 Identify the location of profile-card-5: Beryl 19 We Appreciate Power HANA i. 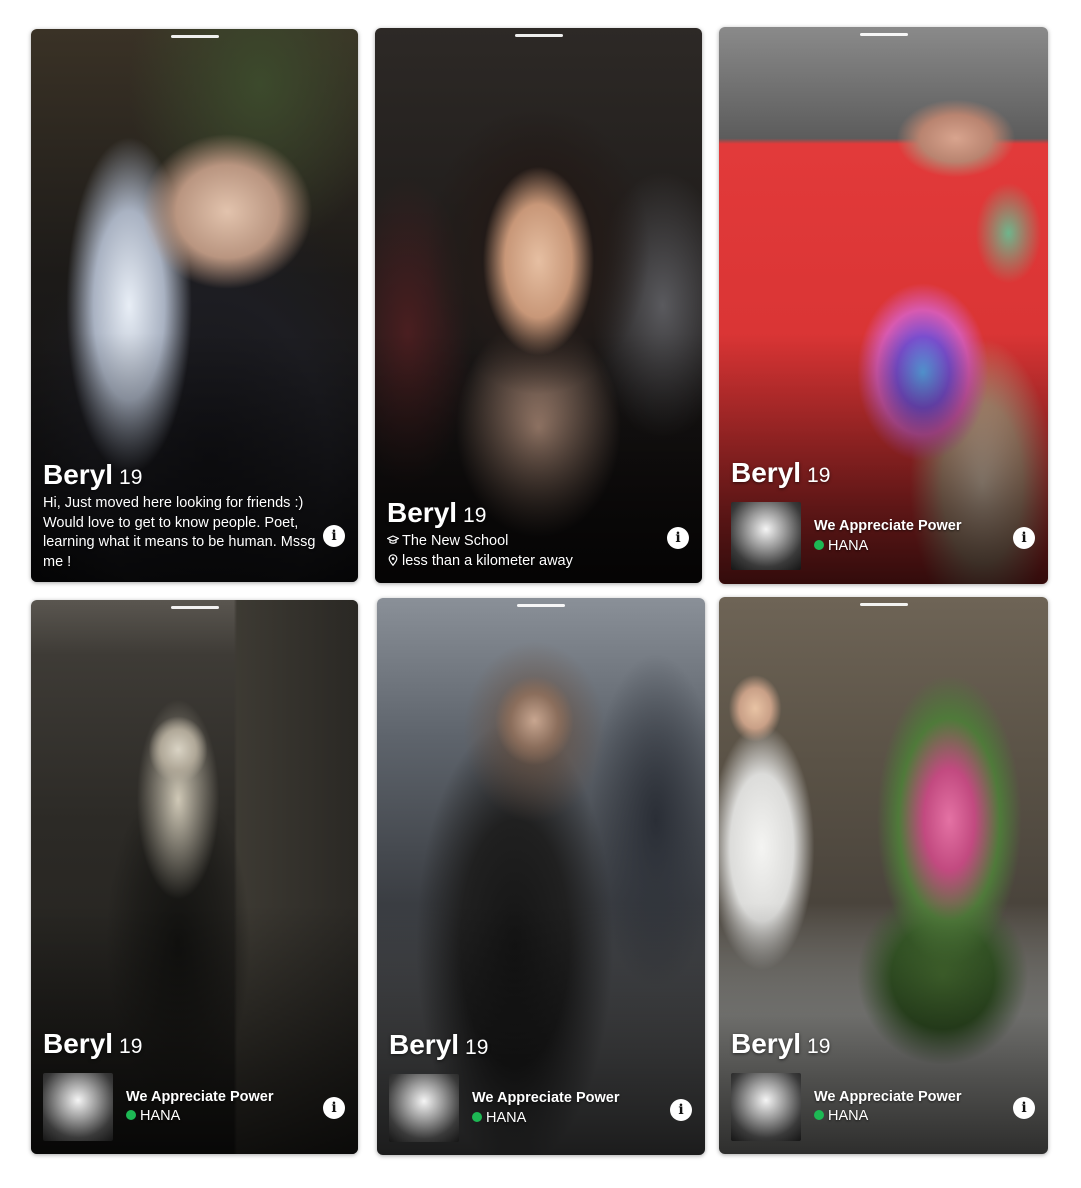
(541, 876).